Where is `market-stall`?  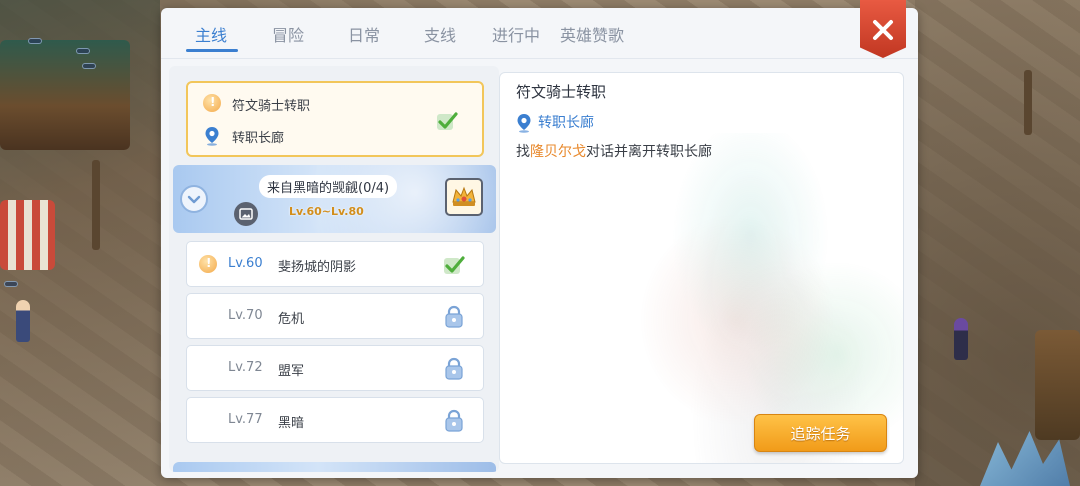 market-stall is located at coordinates (65, 95).